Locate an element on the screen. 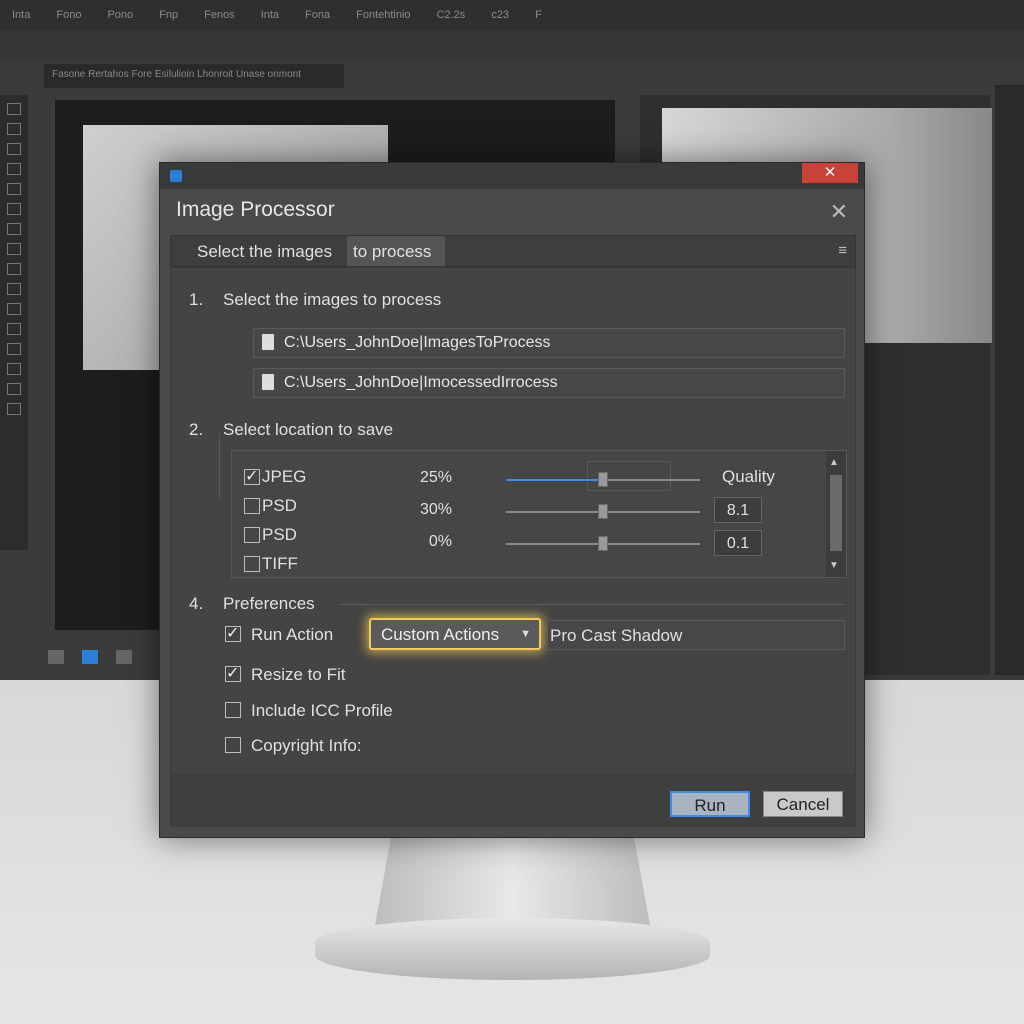 The width and height of the screenshot is (1024, 1024). quality-input: 8.1 is located at coordinates (738, 510).